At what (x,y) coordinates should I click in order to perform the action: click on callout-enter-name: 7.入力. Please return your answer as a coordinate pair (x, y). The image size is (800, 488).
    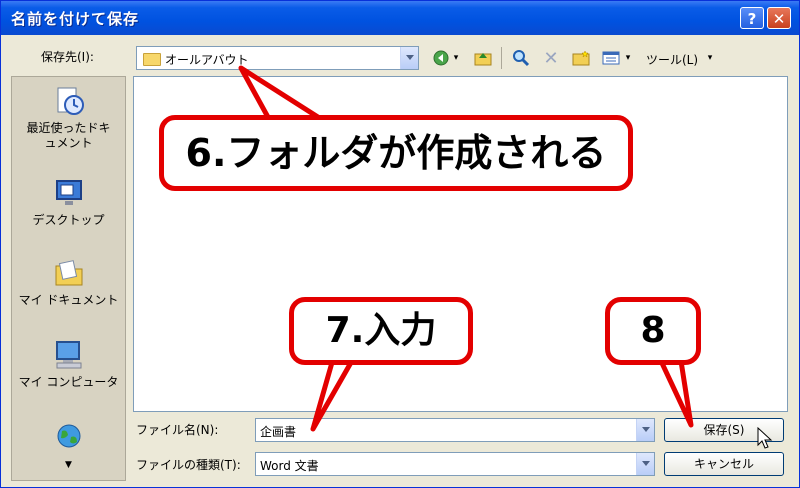
    Looking at the image, I should click on (381, 331).